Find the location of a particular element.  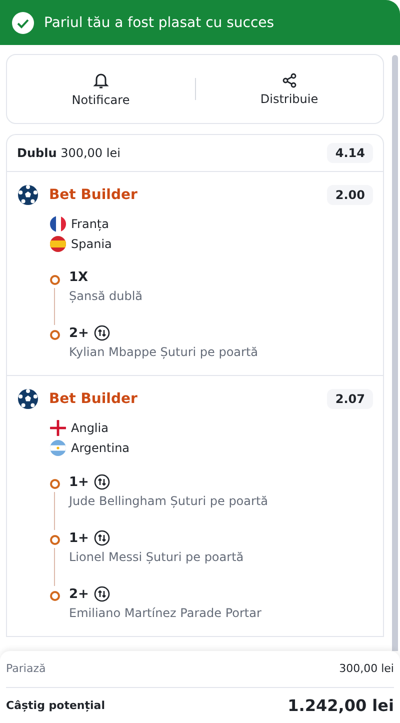

event-odds: 2.00 is located at coordinates (350, 195).